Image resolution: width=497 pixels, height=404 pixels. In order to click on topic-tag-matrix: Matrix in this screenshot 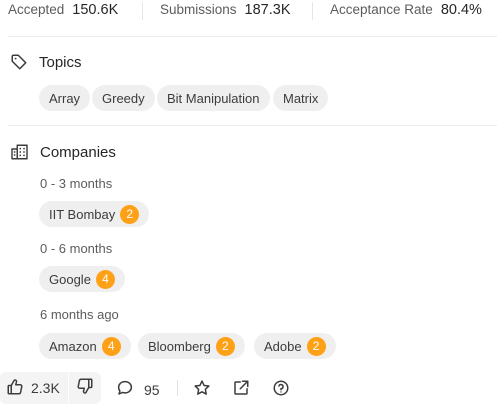, I will do `click(301, 98)`.